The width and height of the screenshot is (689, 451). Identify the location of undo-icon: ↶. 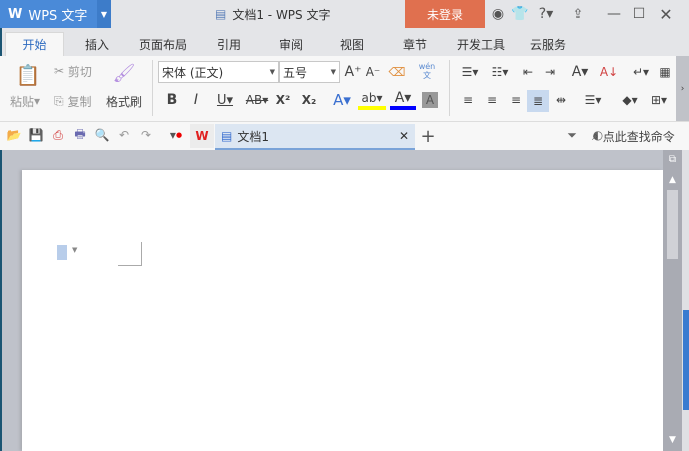
(124, 135).